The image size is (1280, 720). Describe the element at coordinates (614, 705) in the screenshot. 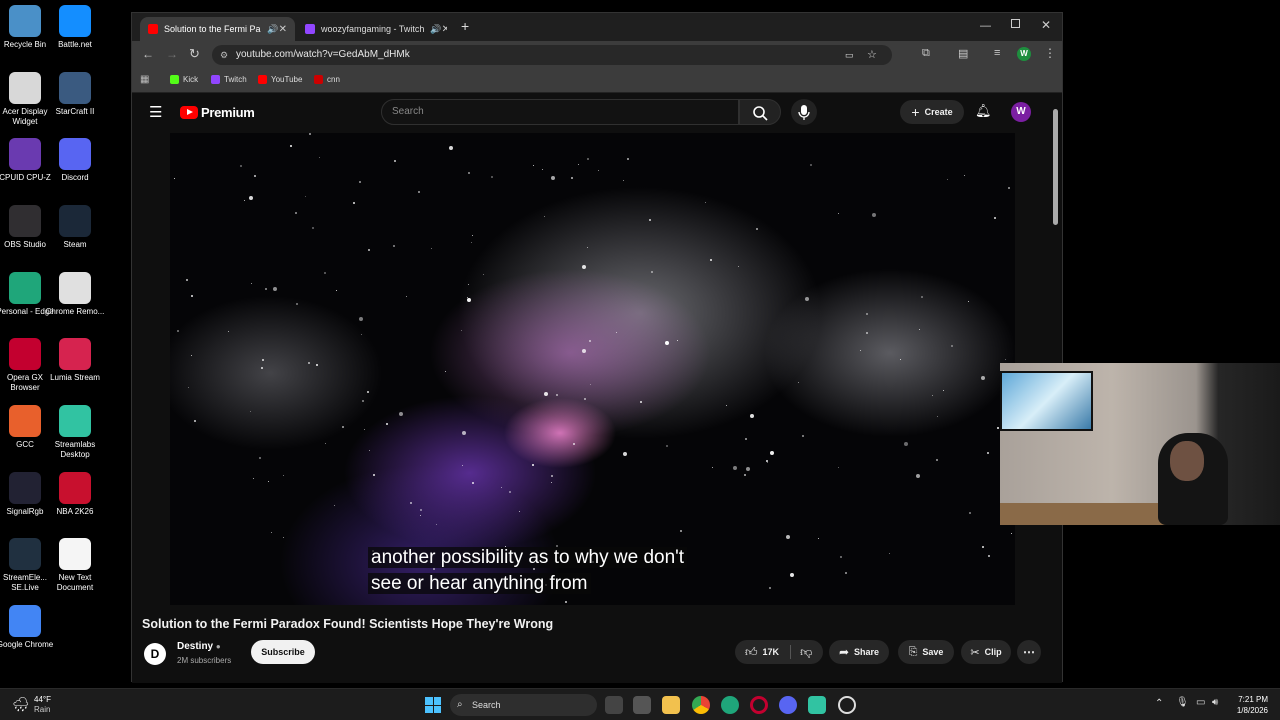

I see `task-view-icon` at that location.